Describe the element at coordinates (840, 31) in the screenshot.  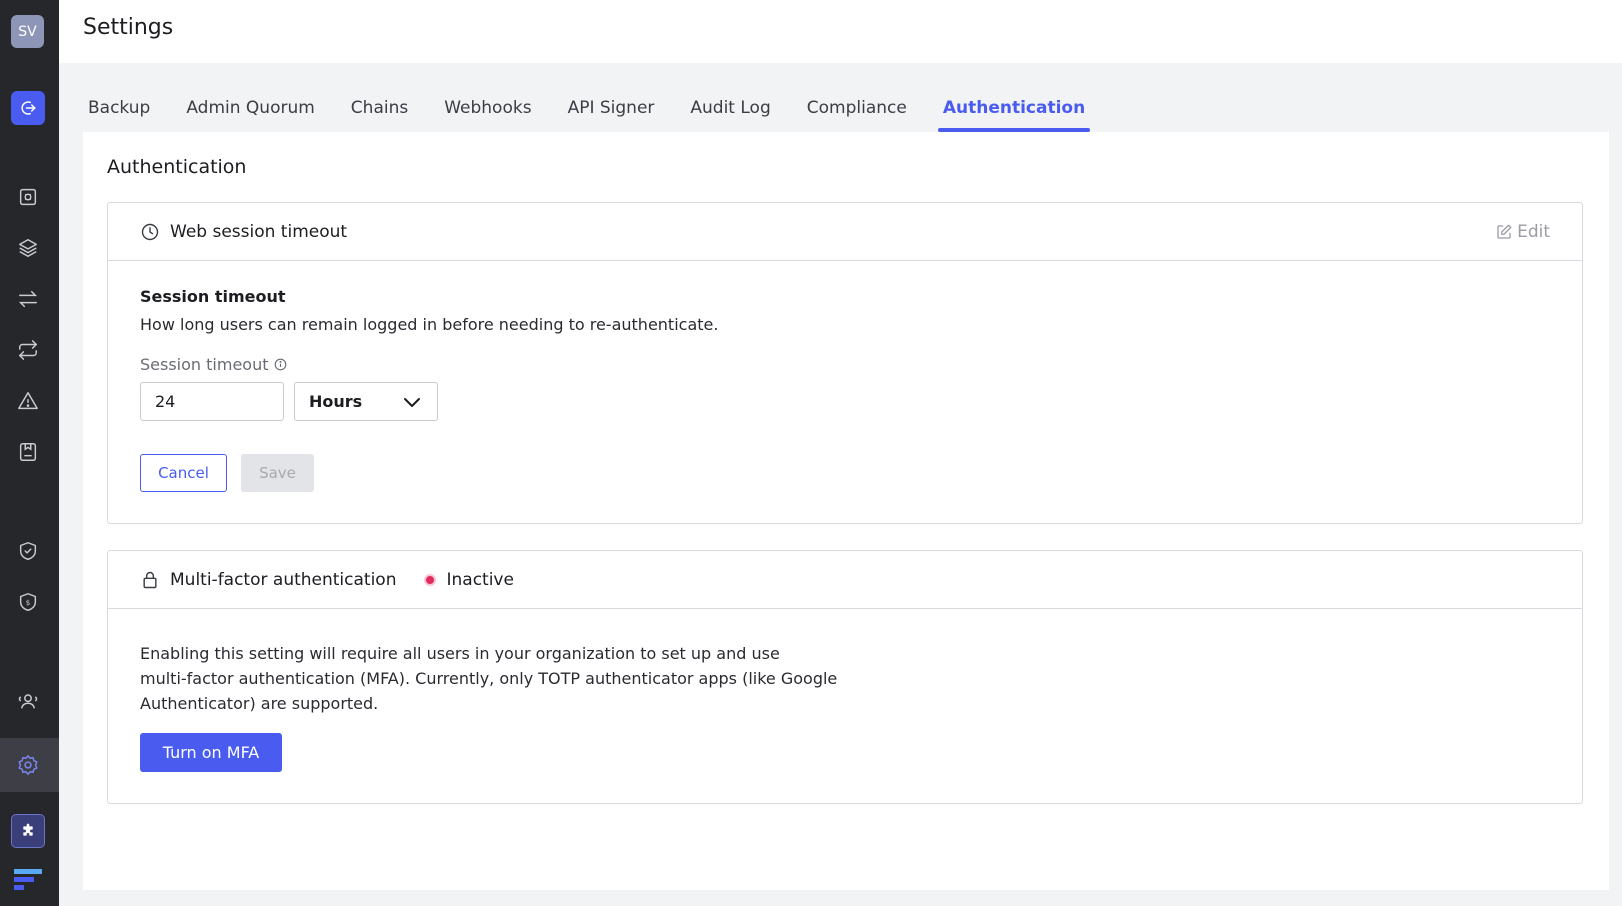
I see `page-header: Settings` at that location.